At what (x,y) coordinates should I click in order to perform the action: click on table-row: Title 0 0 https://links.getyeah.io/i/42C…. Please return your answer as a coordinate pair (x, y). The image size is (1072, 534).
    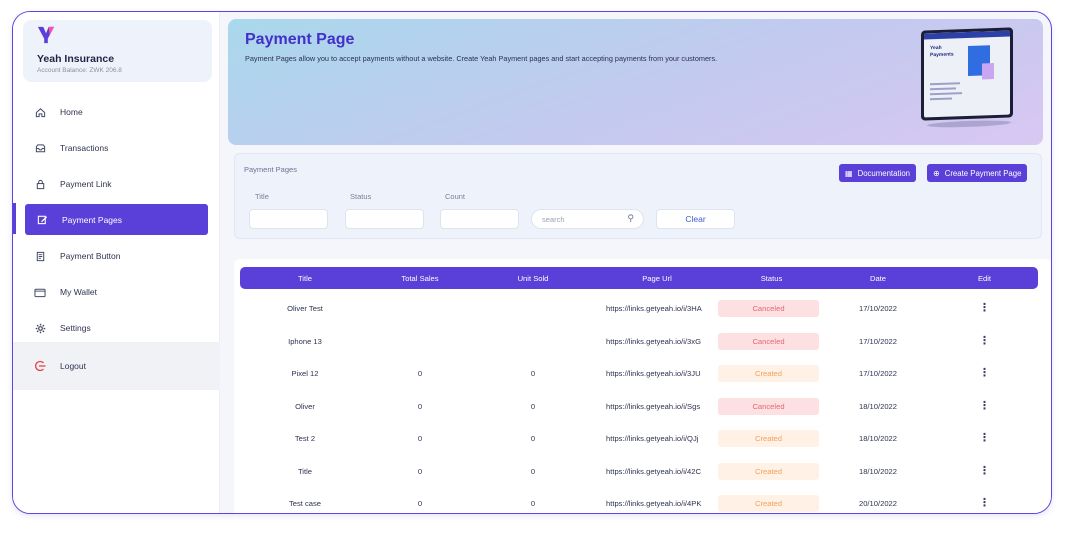
    Looking at the image, I should click on (639, 471).